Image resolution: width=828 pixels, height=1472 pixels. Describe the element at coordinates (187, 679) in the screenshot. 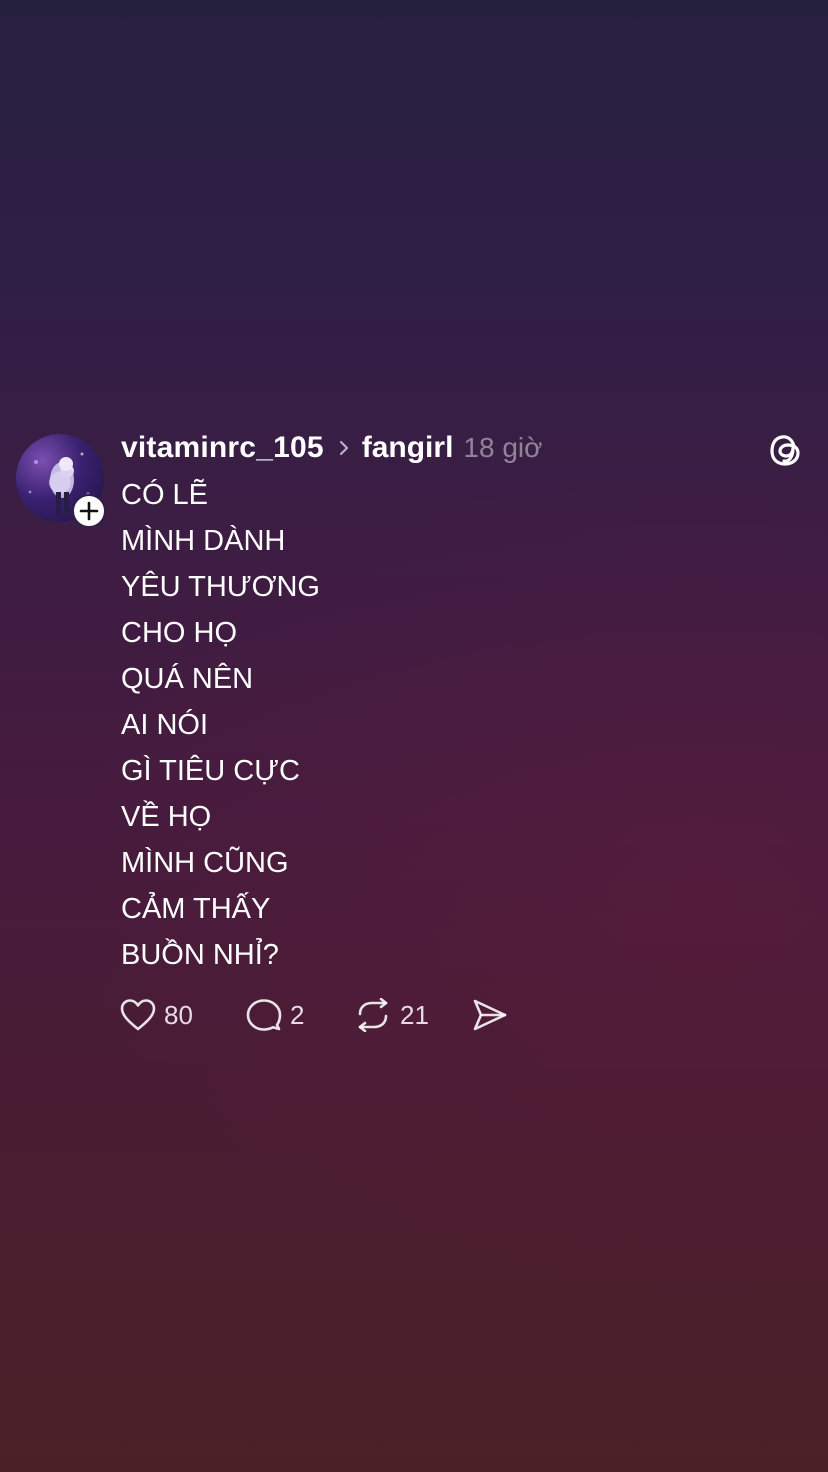

I see `post-text-line: QUÁ NÊN` at that location.